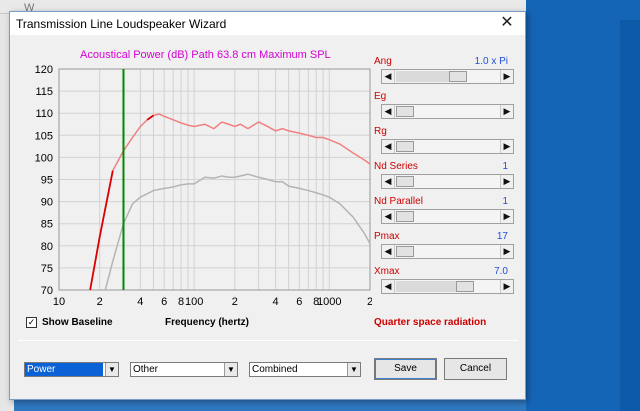 This screenshot has height=411, width=640. I want to click on combined-select-value: Combined, so click(275, 369).